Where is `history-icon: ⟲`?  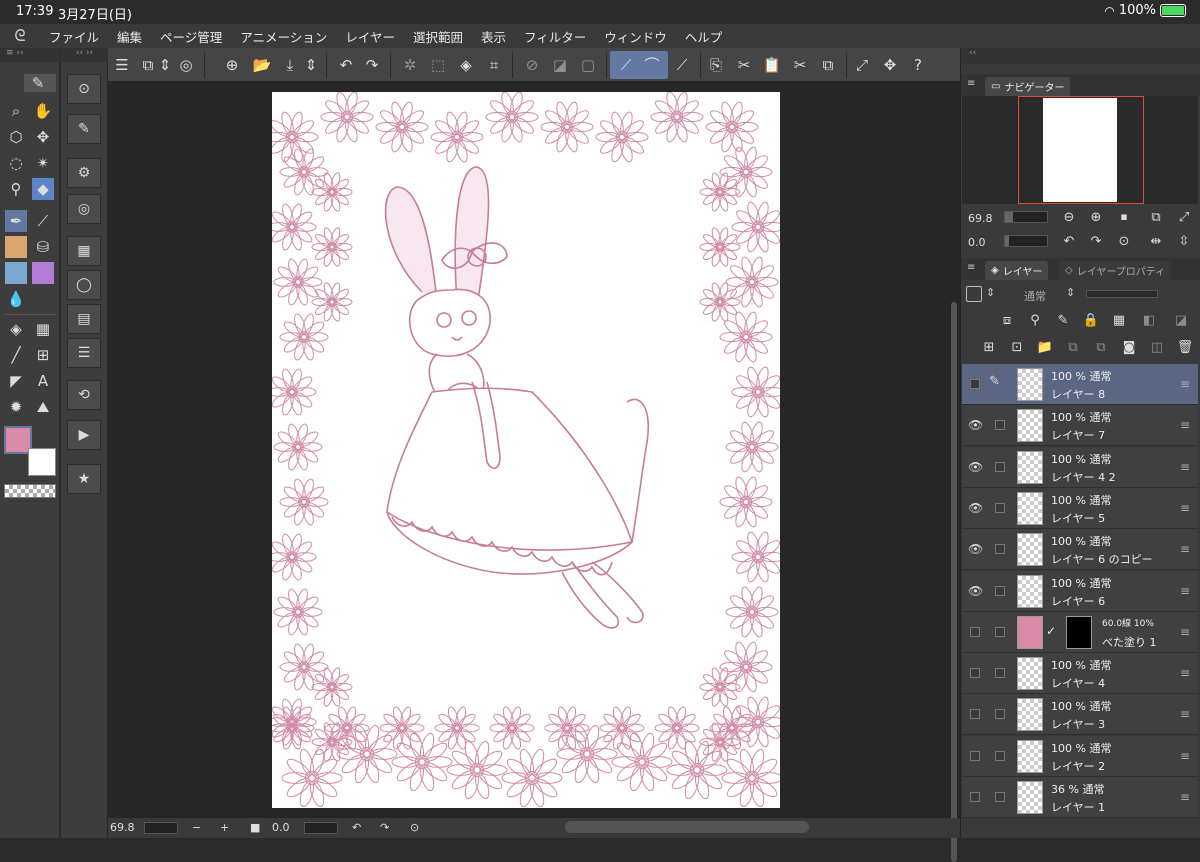 history-icon: ⟲ is located at coordinates (84, 395).